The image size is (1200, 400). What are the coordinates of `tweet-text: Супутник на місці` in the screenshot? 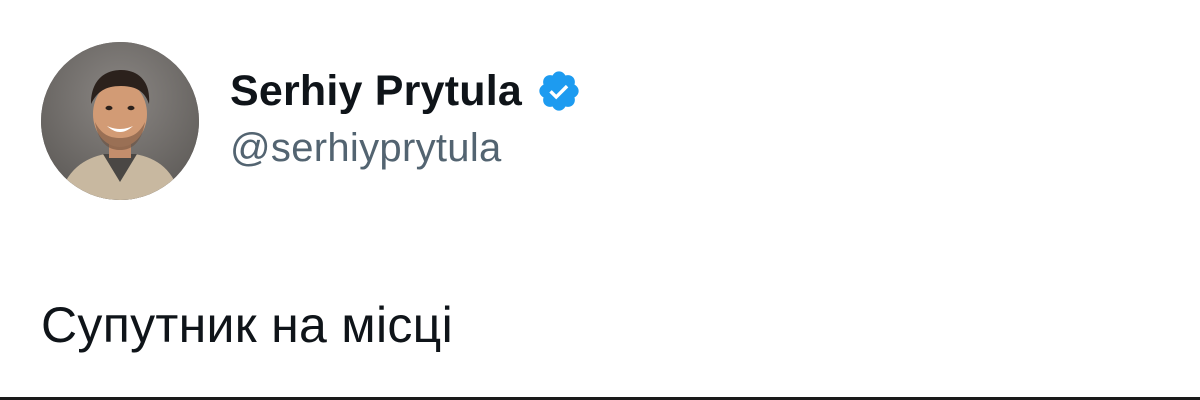 It's located at (247, 325).